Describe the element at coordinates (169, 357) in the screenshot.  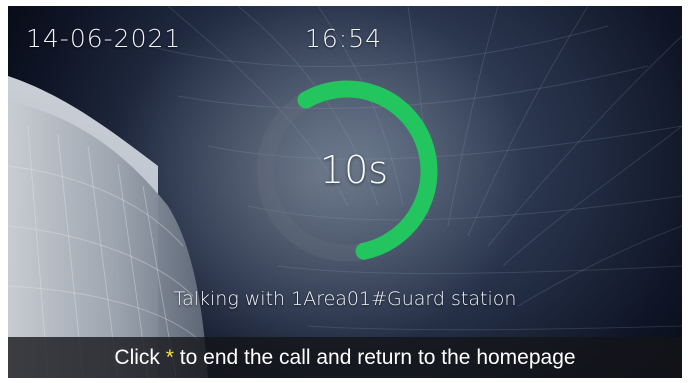
I see `hint-key-star: *` at that location.